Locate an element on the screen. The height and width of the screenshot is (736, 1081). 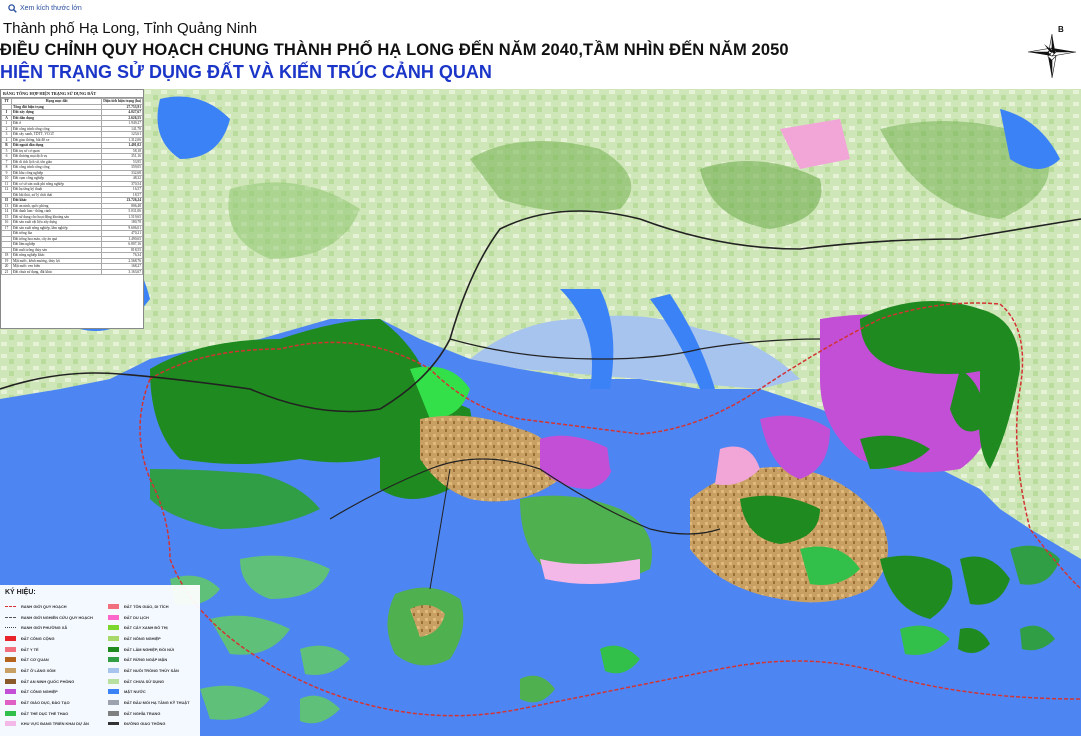
legend-item: ĐẤT Ở LÀNG XÓM is located at coordinates (49, 670).